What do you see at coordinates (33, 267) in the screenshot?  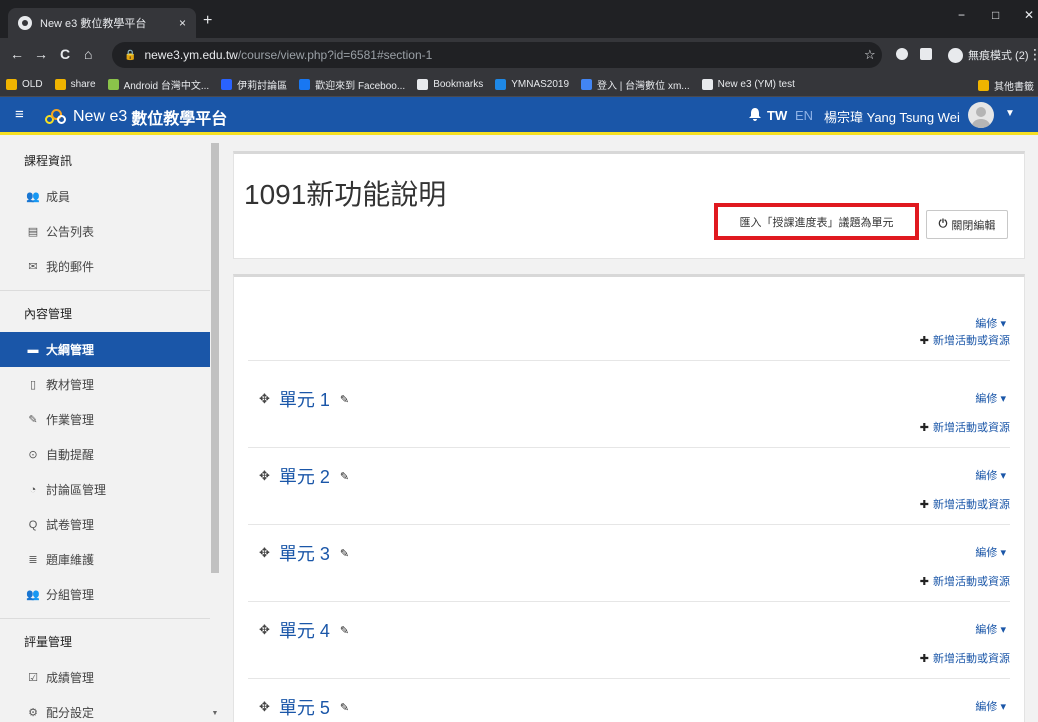 I see `sidebar-item-icon: ✉` at bounding box center [33, 267].